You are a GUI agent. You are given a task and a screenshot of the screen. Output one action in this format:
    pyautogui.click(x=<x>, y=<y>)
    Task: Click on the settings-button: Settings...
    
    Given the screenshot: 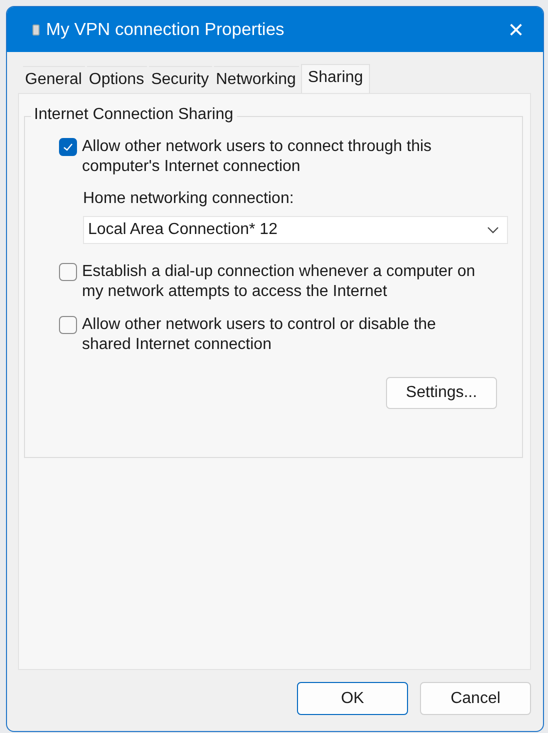 What is the action you would take?
    pyautogui.click(x=441, y=393)
    